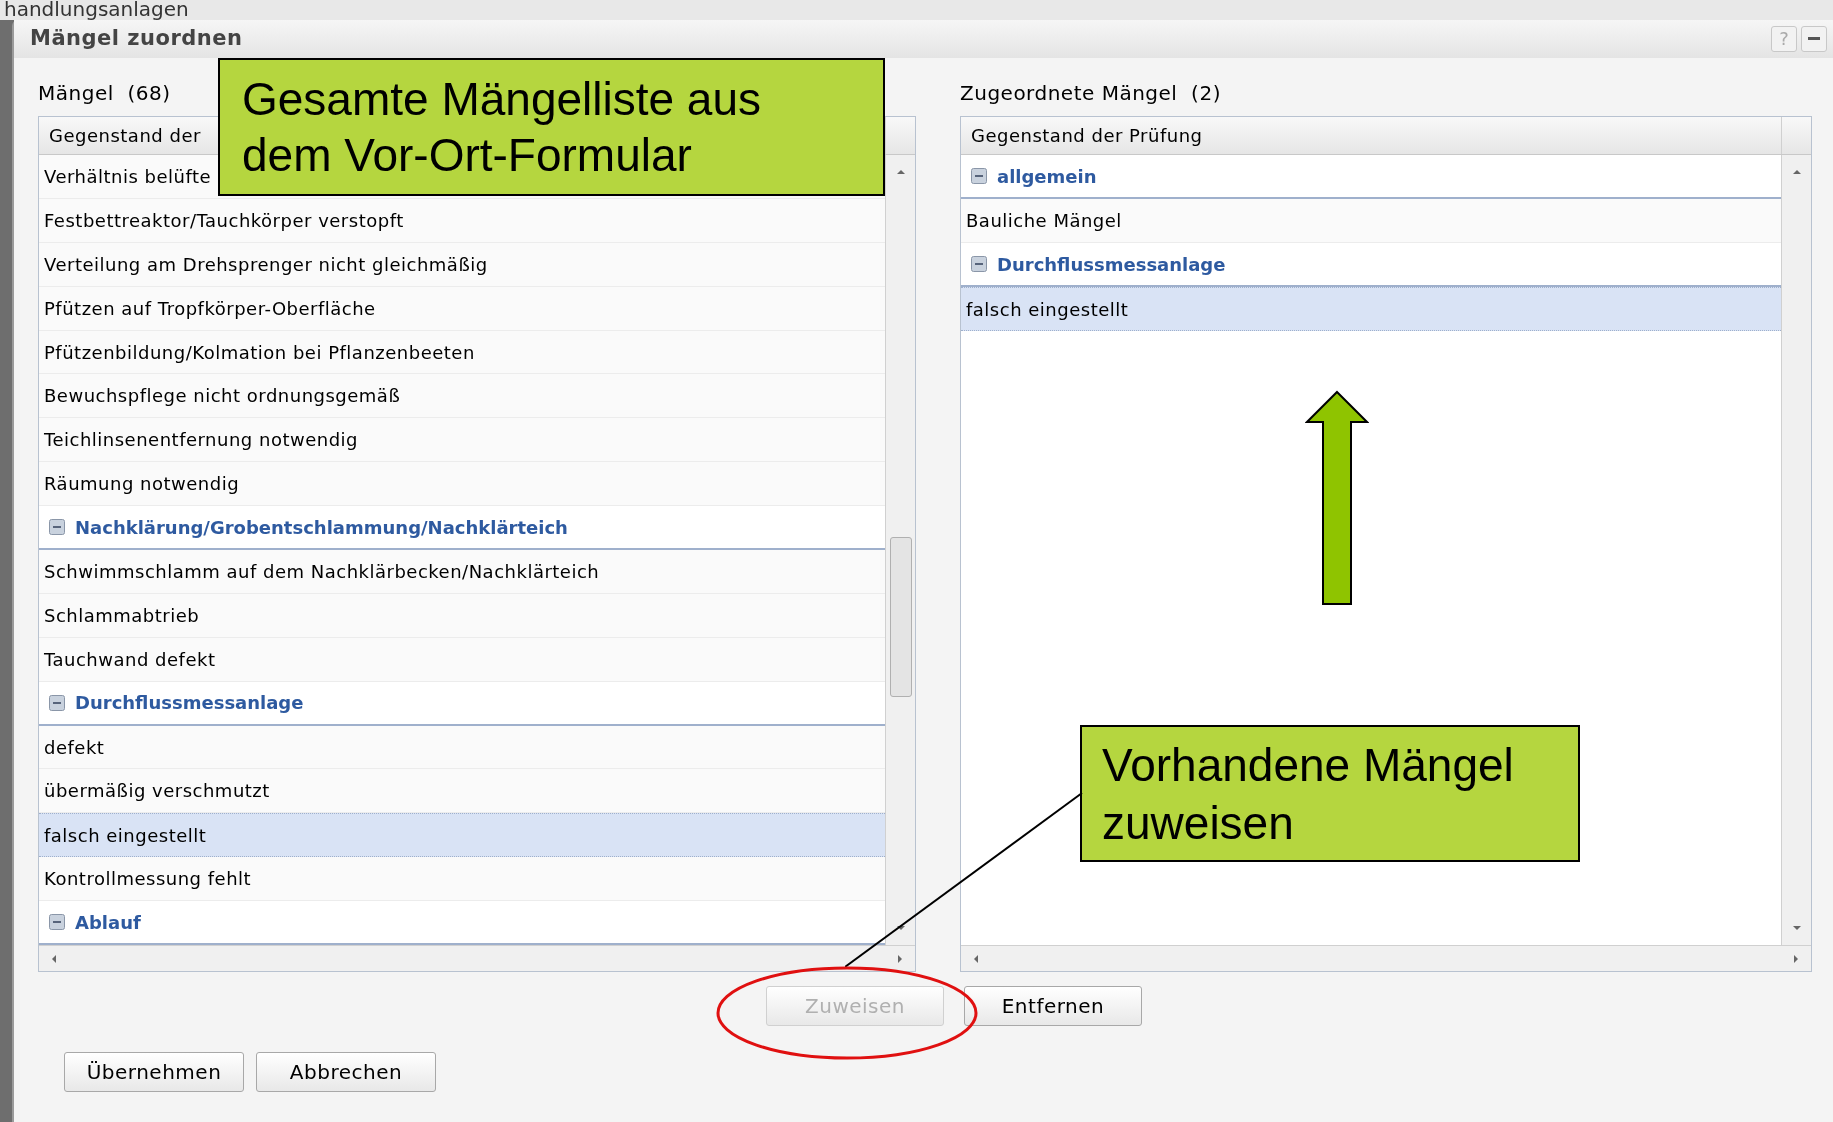 The height and width of the screenshot is (1122, 1833). What do you see at coordinates (462, 572) in the screenshot?
I see `list-row: Schwimmschlamm auf dem Nachklärbecken/Nachklärteich` at bounding box center [462, 572].